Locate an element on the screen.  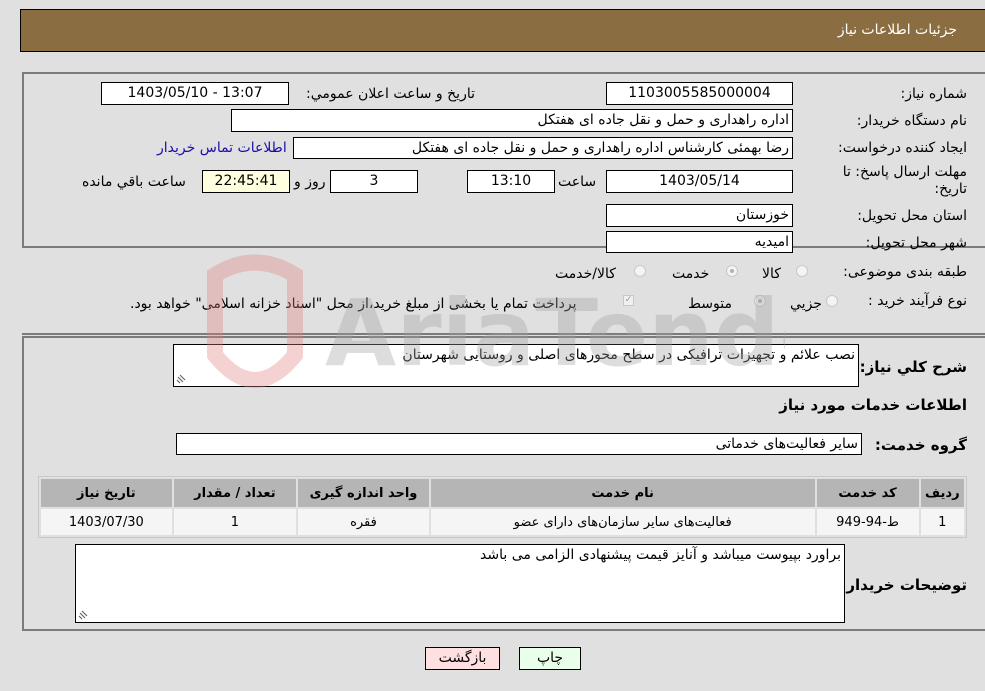
service-group-label: گروه خدمت: is located at coordinates (920, 445).